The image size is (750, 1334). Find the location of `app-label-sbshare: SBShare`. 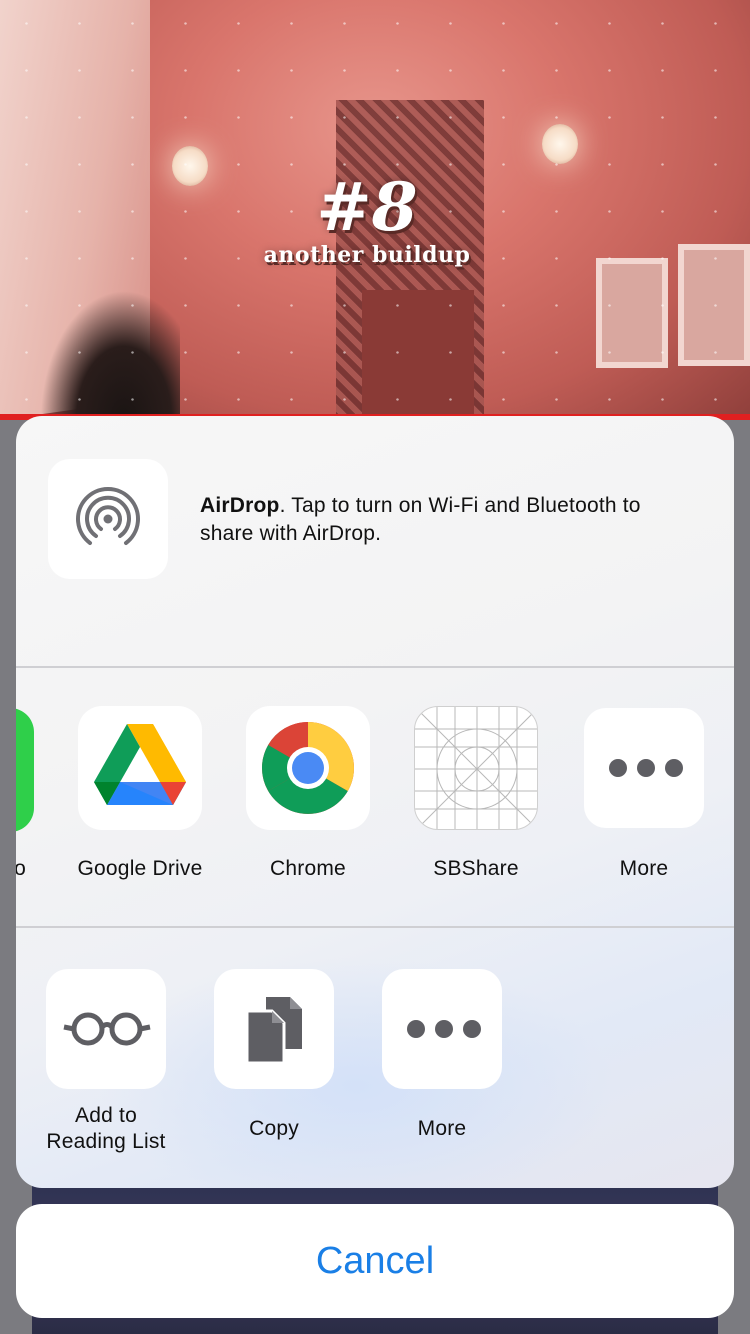

app-label-sbshare: SBShare is located at coordinates (476, 868).